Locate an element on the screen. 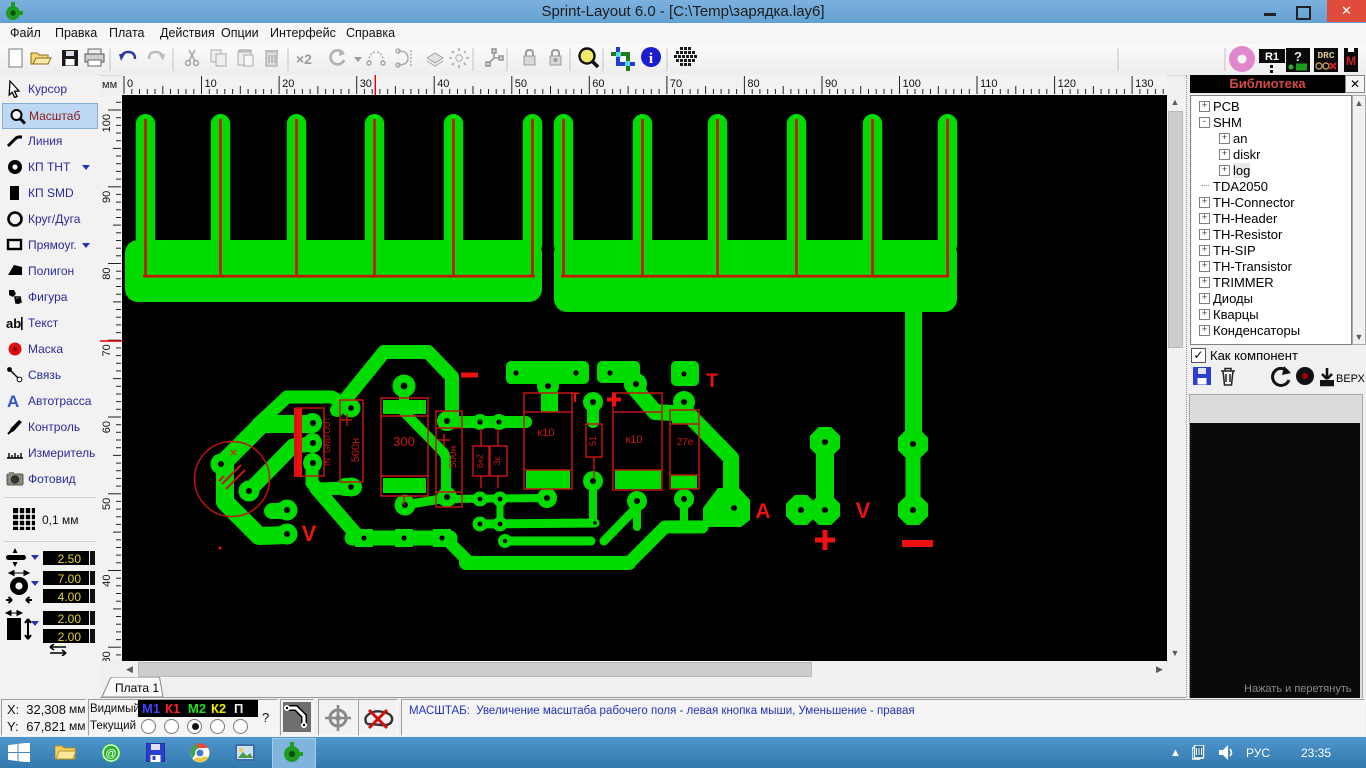 The height and width of the screenshot is (768, 1366). svg-text: ab is located at coordinates (13, 323).